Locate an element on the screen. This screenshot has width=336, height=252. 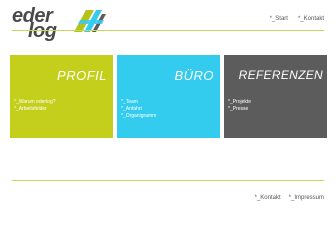
profil-link-warum-ederlog: *_Warum ederlog? is located at coordinates (35, 102).